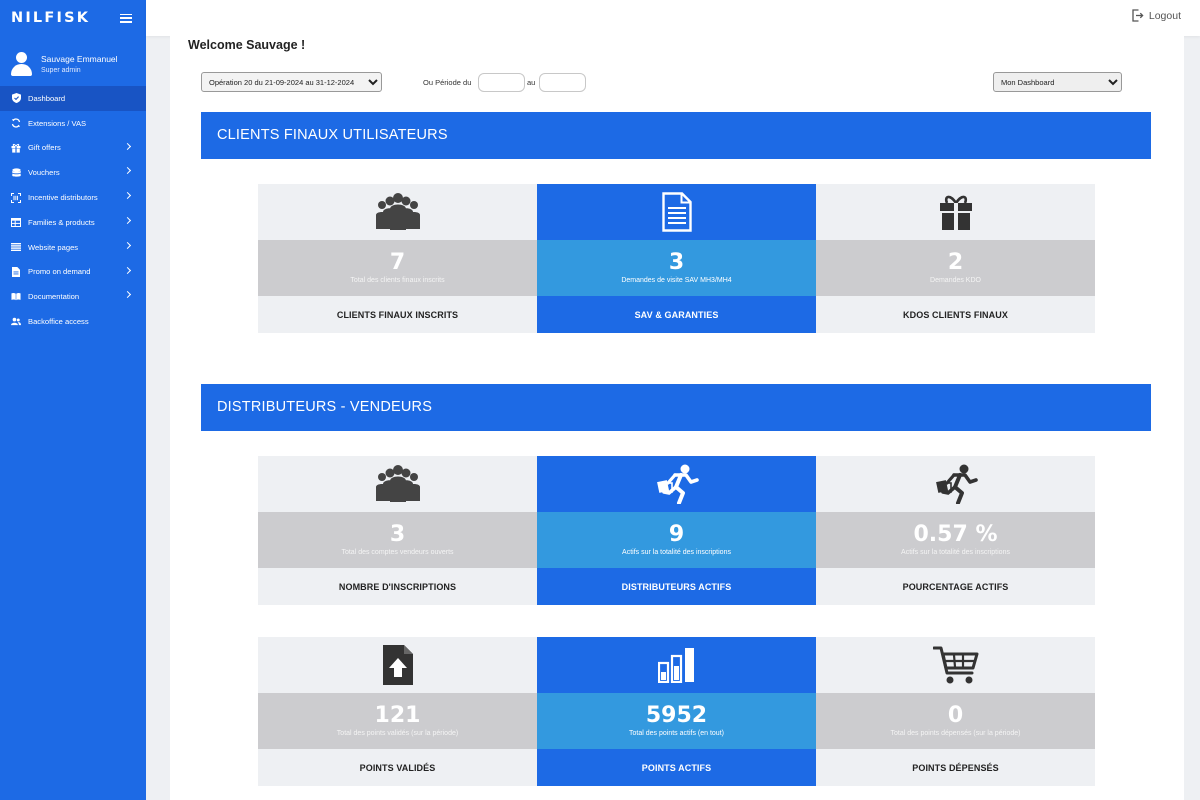  What do you see at coordinates (21, 64) in the screenshot?
I see `avatar` at bounding box center [21, 64].